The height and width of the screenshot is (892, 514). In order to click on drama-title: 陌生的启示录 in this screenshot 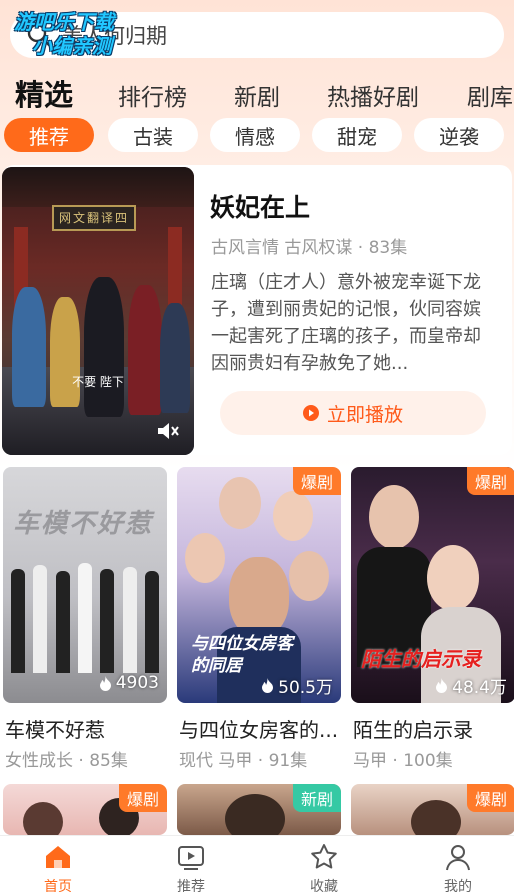, I will do `click(413, 728)`.